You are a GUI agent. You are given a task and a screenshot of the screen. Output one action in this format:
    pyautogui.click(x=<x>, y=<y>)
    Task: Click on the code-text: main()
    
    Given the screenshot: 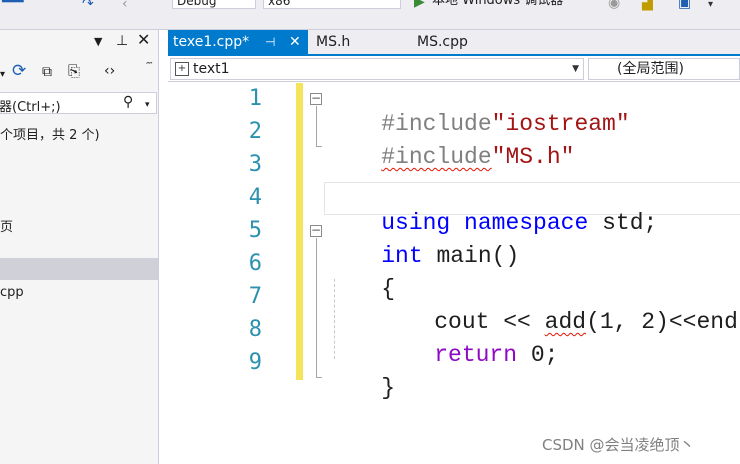 What is the action you would take?
    pyautogui.click(x=471, y=256)
    